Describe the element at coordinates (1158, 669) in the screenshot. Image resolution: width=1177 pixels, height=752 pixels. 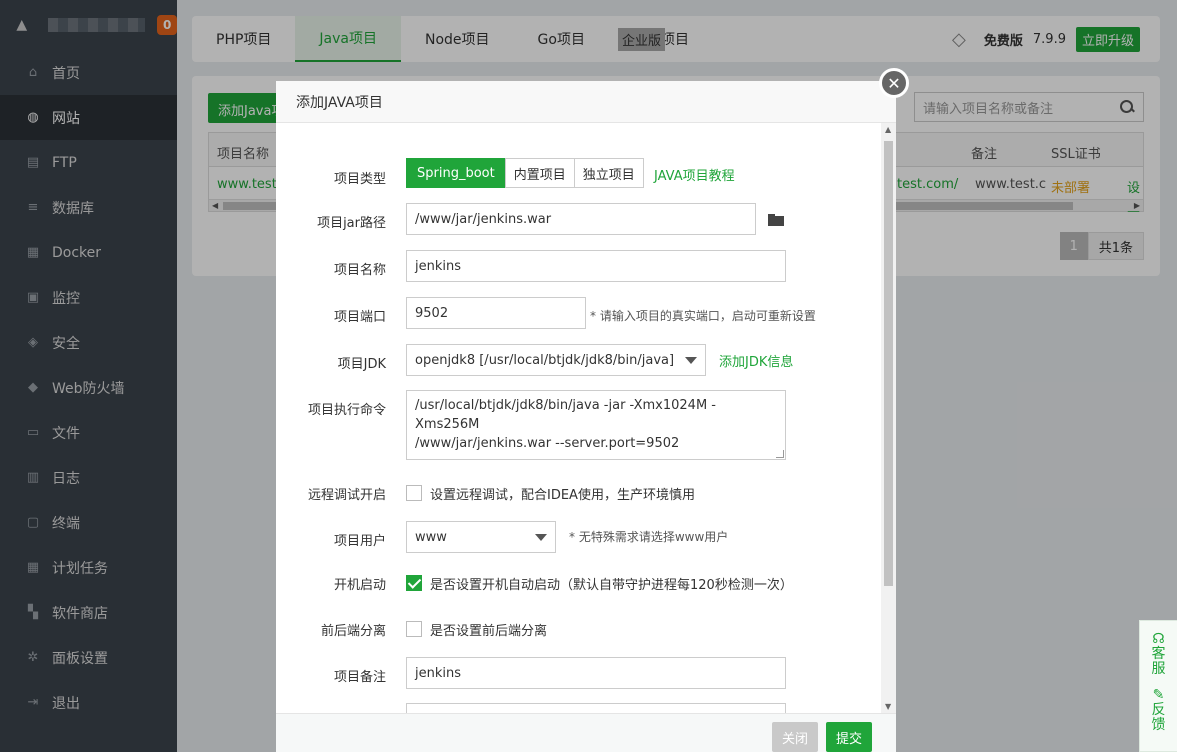
I see `service-label-2: 服` at that location.